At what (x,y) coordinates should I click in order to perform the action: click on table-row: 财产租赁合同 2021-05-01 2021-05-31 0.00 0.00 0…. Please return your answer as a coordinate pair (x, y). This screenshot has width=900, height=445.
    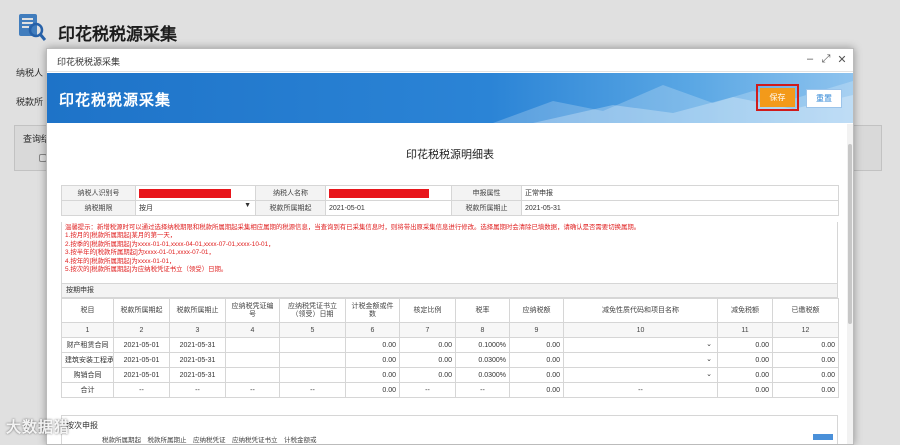
    Looking at the image, I should click on (450, 345).